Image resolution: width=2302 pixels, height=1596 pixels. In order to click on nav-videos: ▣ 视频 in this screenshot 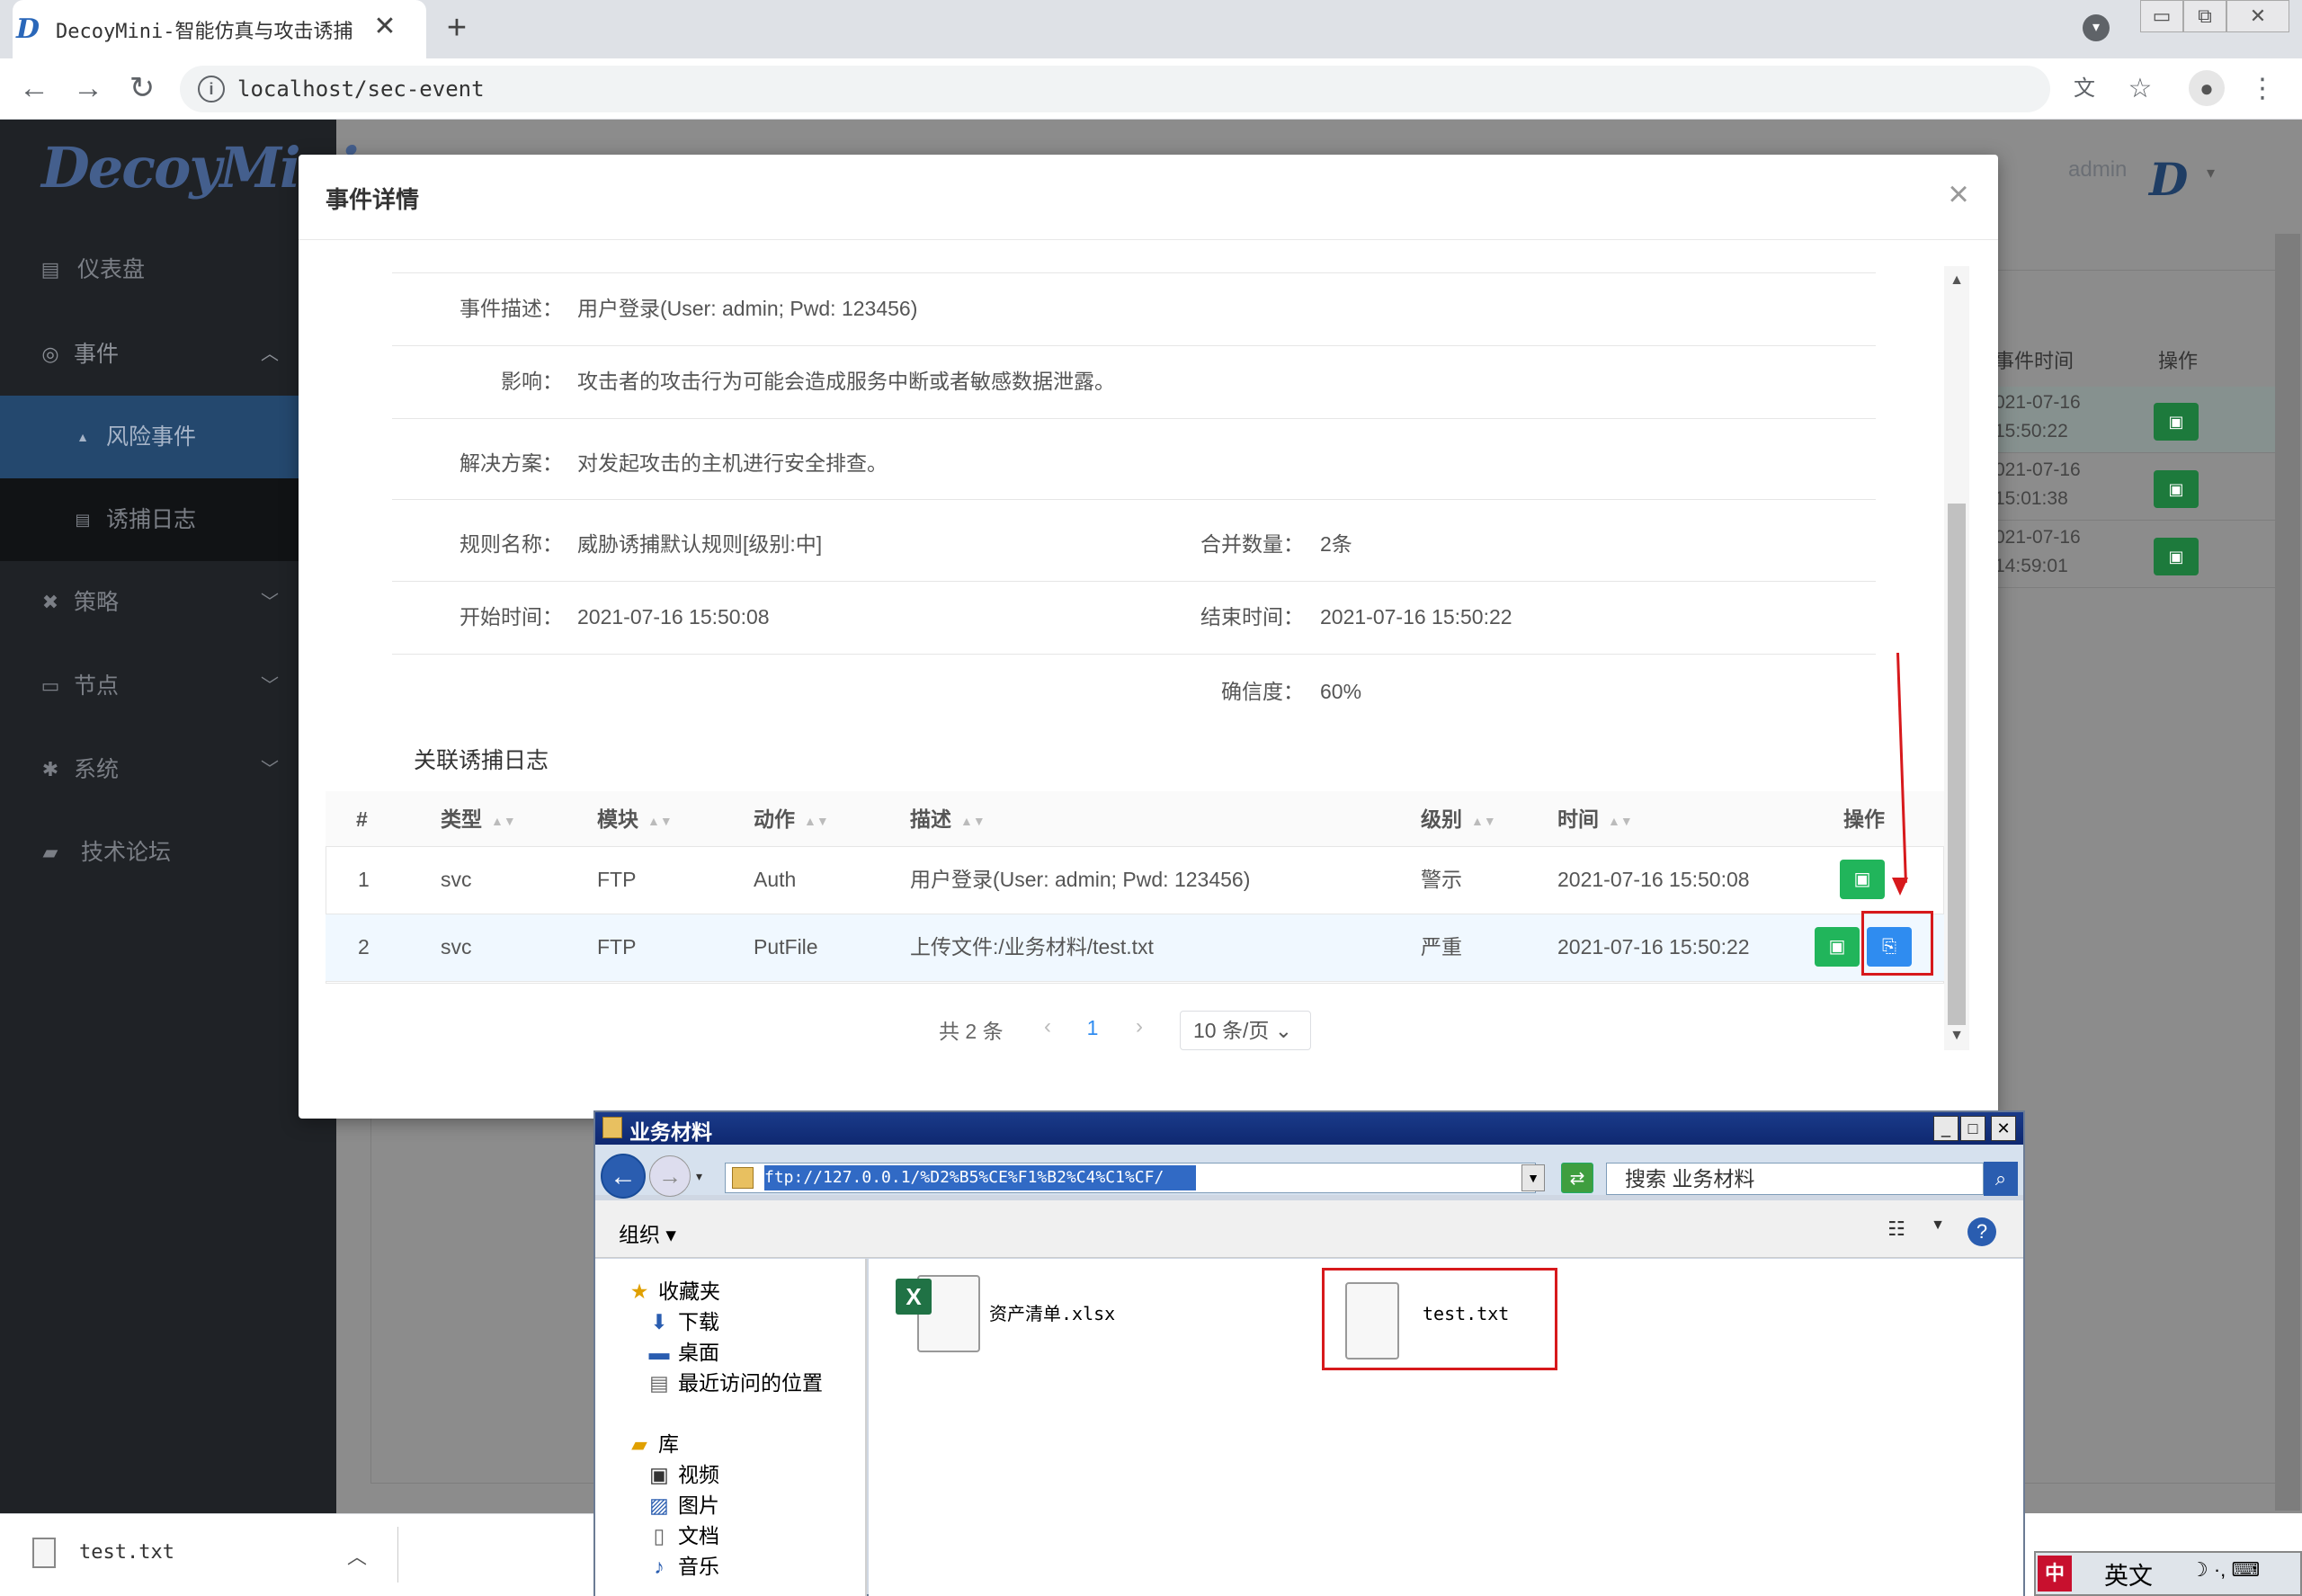, I will do `click(683, 1474)`.